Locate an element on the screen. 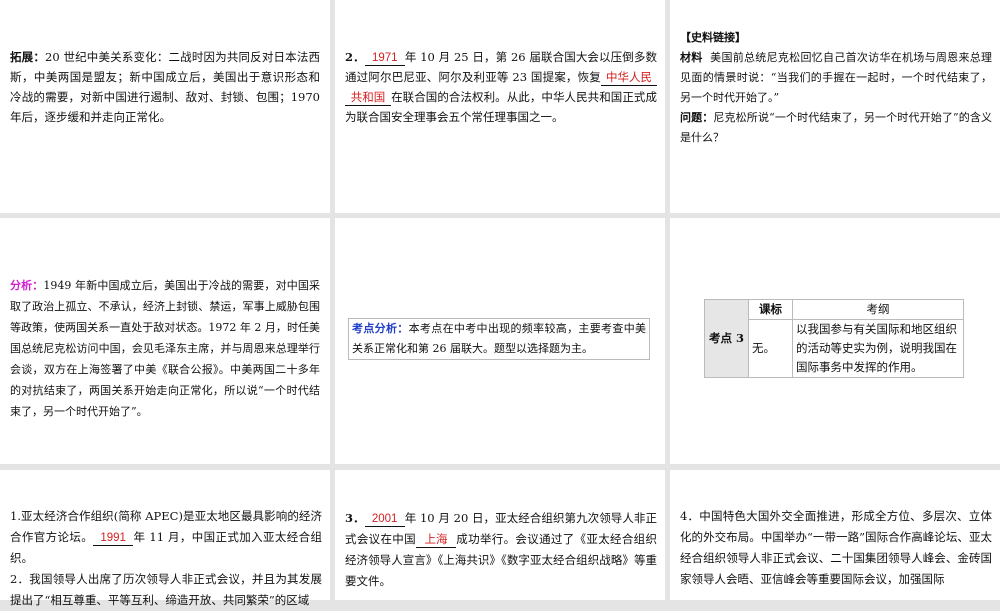 The image size is (1000, 611). col-header: 考纲 is located at coordinates (878, 309).